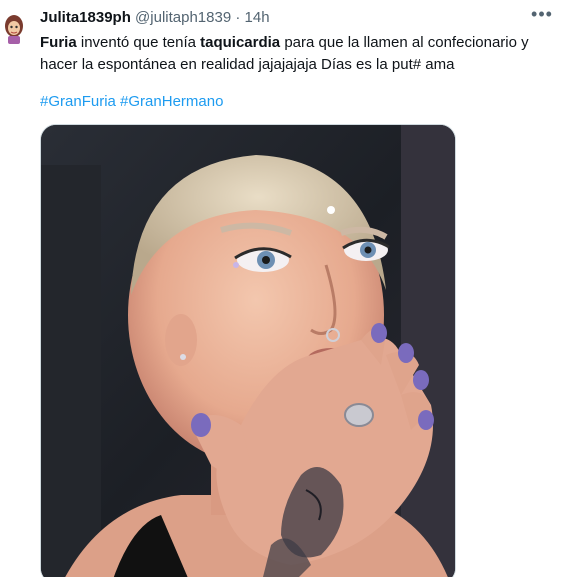  I want to click on avatar-icon, so click(14, 28).